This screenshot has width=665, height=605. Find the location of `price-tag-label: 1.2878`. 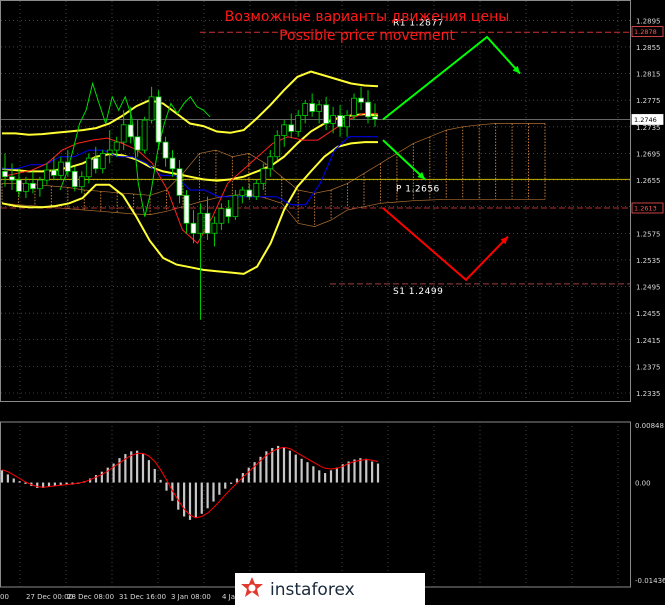

price-tag-label: 1.2878 is located at coordinates (645, 32).